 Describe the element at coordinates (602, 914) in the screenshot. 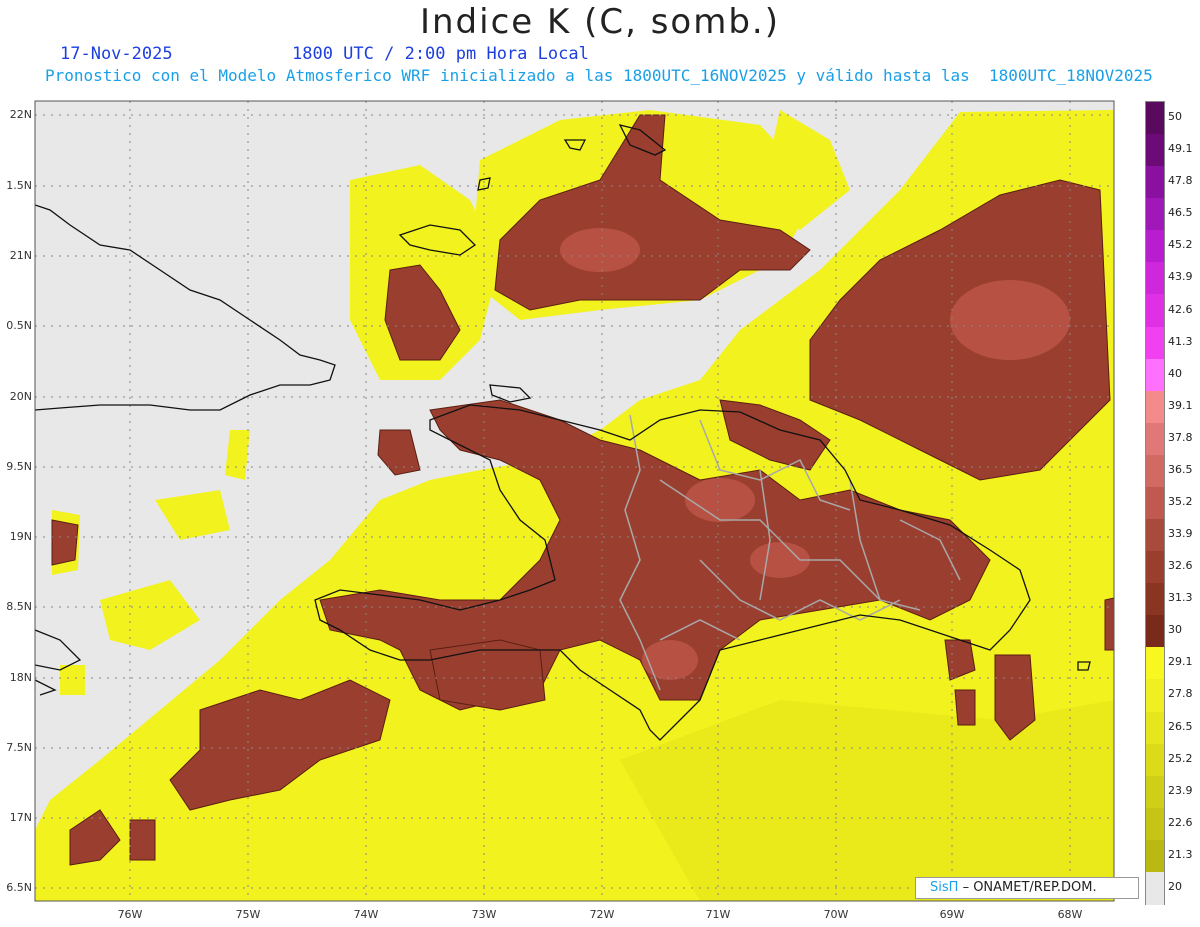

I see `lon-label: 72W` at that location.